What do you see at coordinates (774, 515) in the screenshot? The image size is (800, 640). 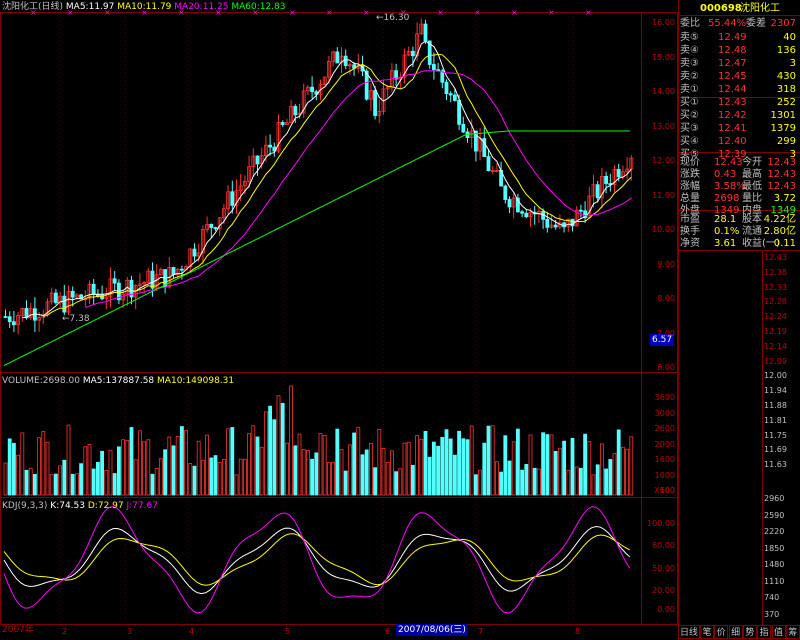 I see `tick-volume-label: 2590` at bounding box center [774, 515].